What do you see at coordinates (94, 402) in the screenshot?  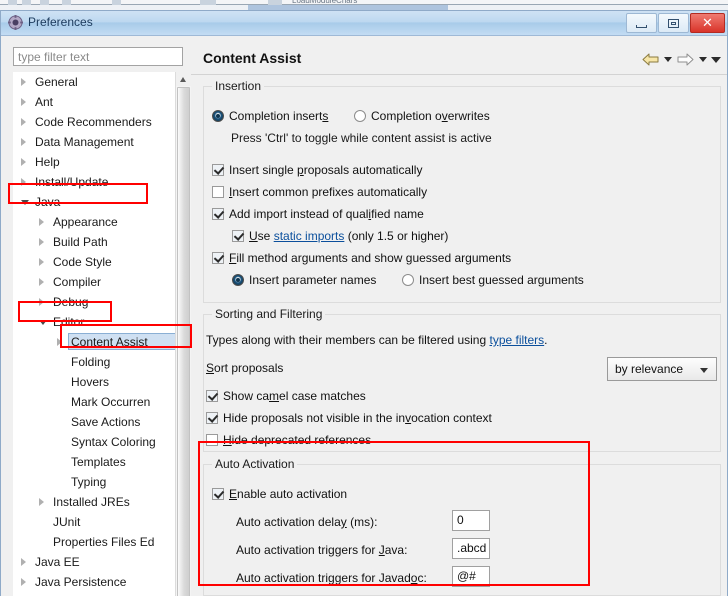 I see `tree-item-mark-occurren: Mark Occurren` at bounding box center [94, 402].